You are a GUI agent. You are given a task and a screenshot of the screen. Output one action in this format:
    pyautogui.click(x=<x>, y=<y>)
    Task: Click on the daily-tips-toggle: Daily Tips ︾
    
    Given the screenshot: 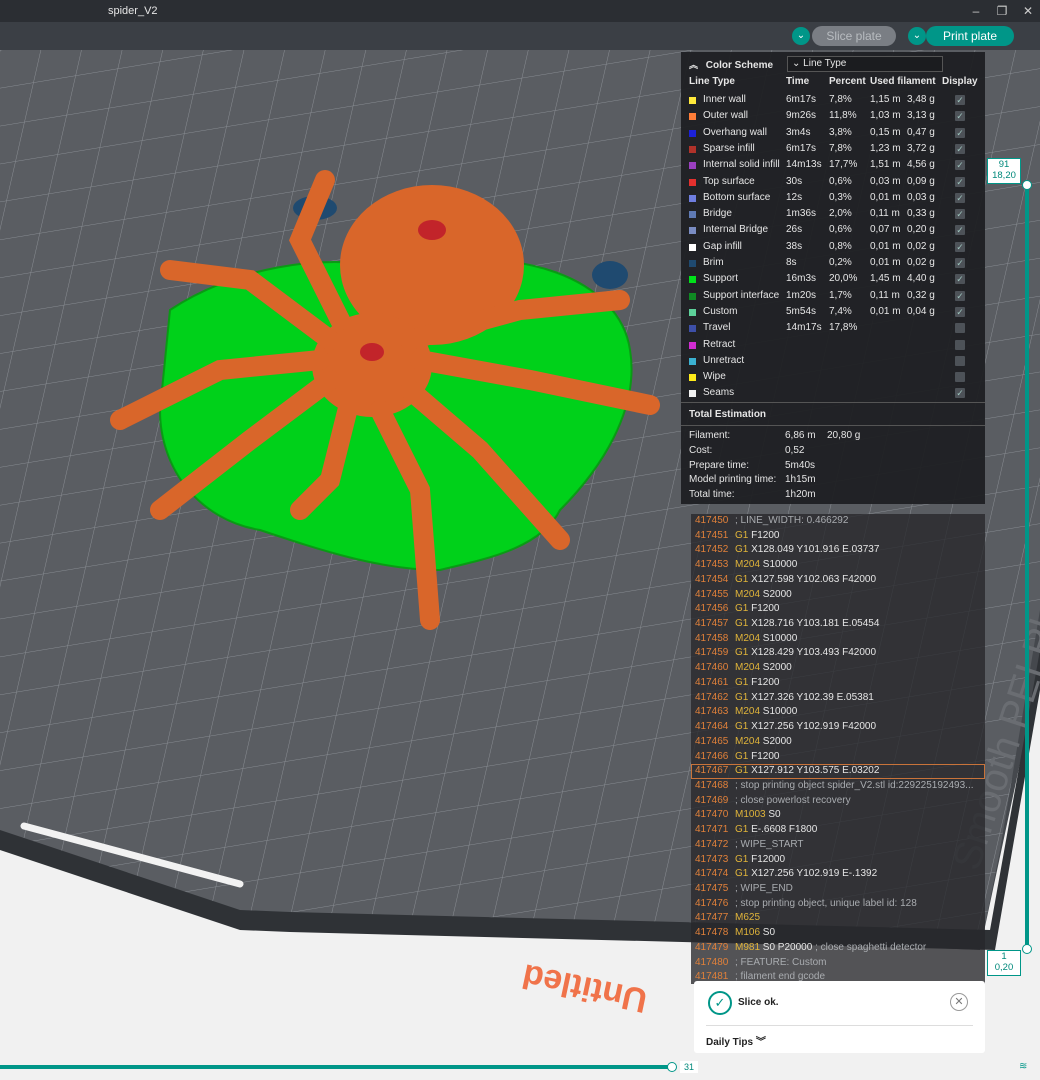 What is the action you would take?
    pyautogui.click(x=736, y=1040)
    